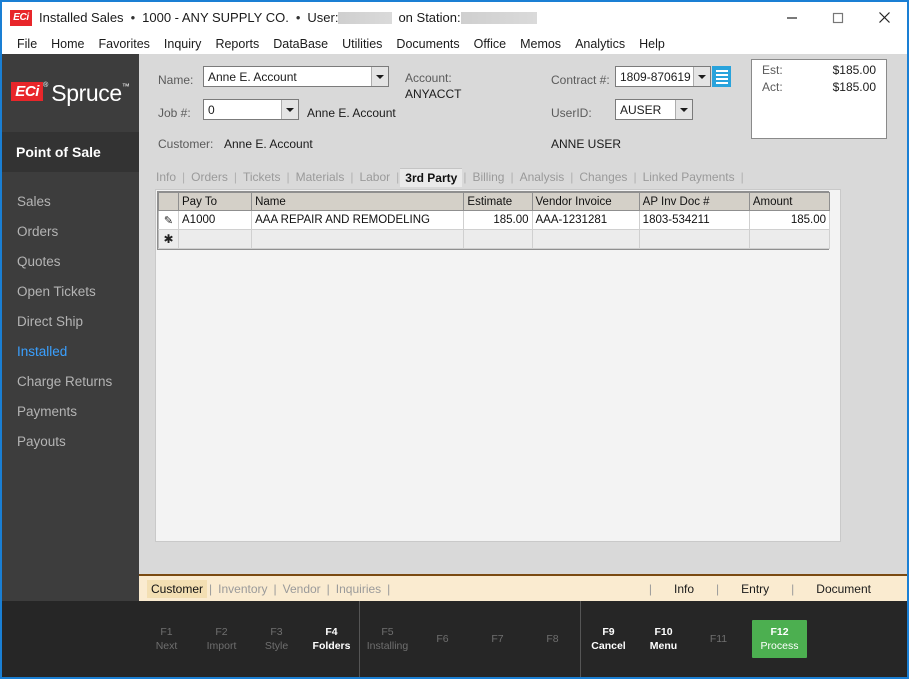 This screenshot has width=909, height=679. I want to click on menu-item-utilities: Utilities, so click(362, 44).